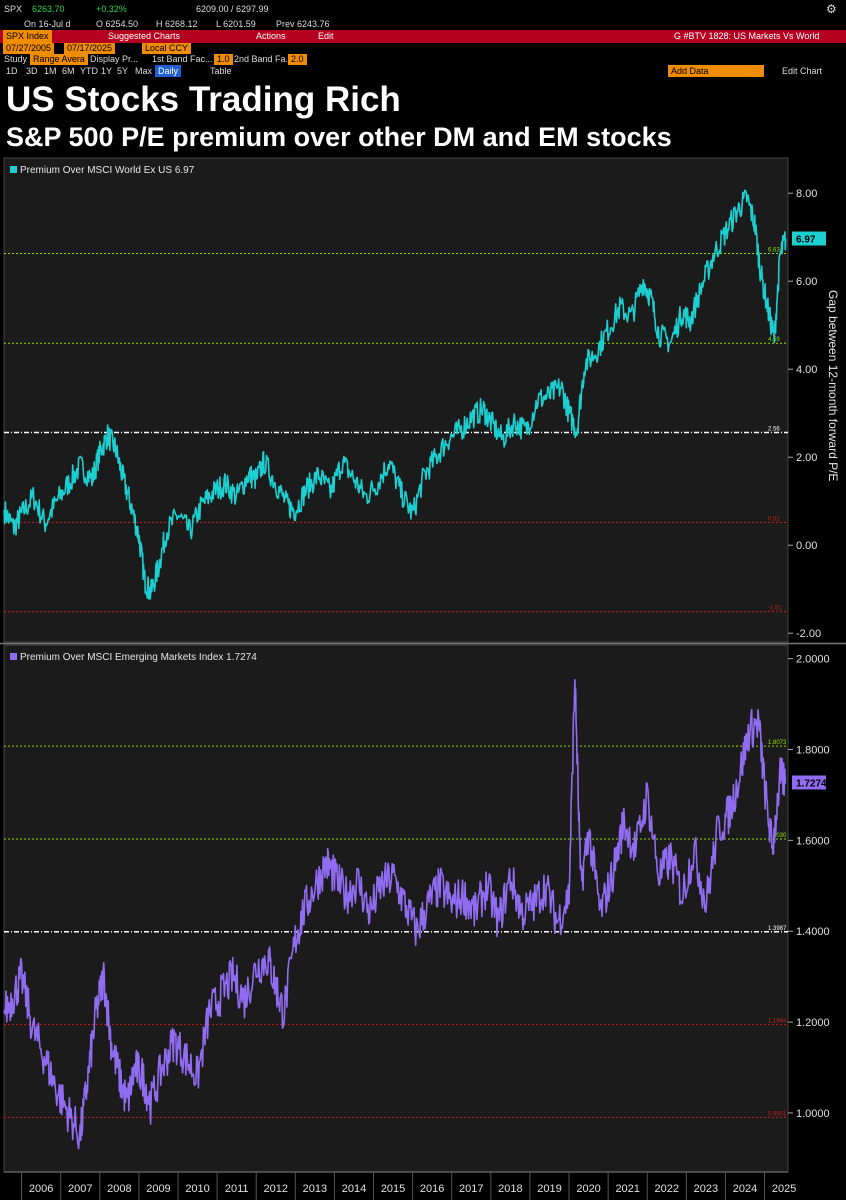 The width and height of the screenshot is (846, 1200). I want to click on x-tick-label: 2017, so click(471, 1189).